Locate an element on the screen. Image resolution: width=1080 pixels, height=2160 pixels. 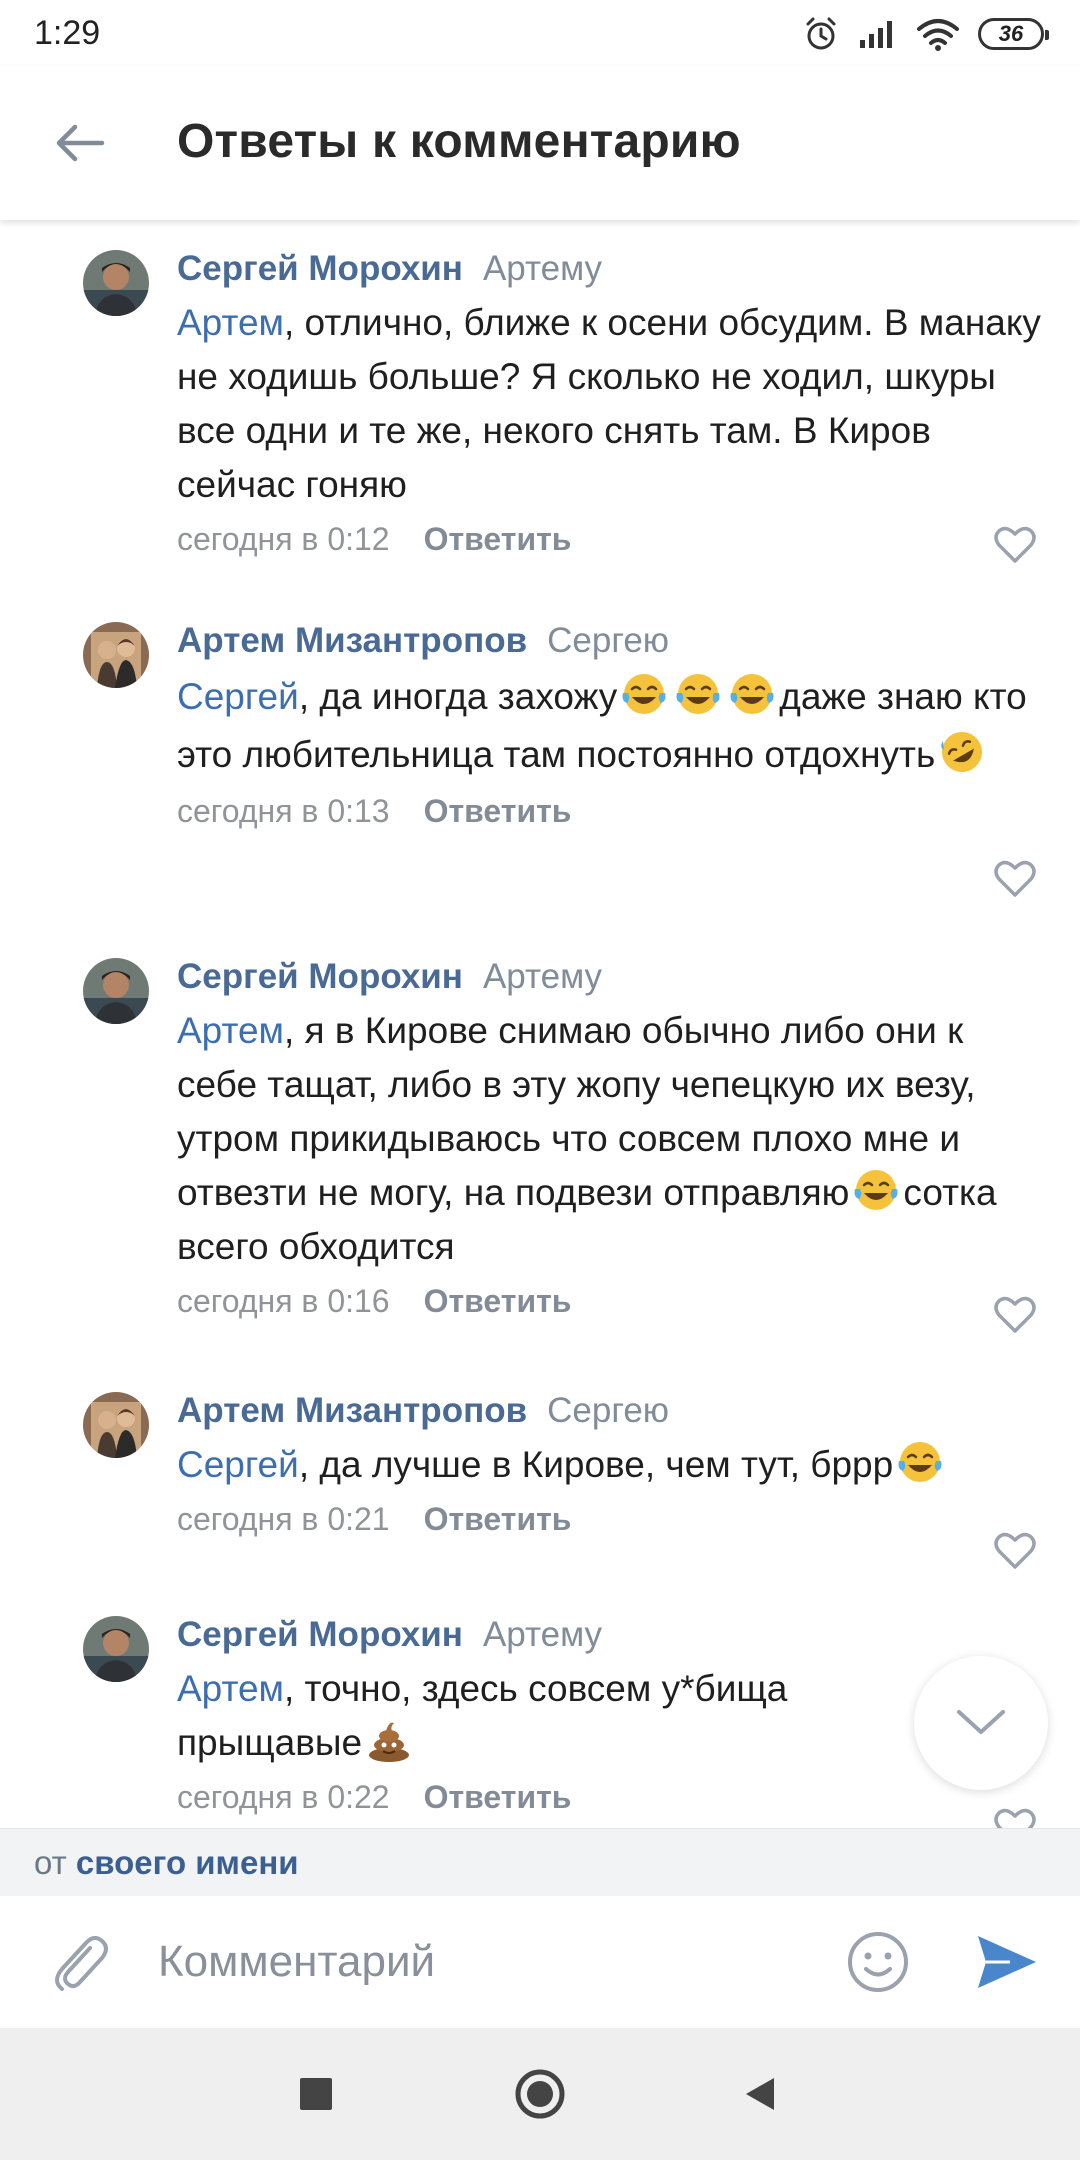
wifi-icon is located at coordinates (938, 35).